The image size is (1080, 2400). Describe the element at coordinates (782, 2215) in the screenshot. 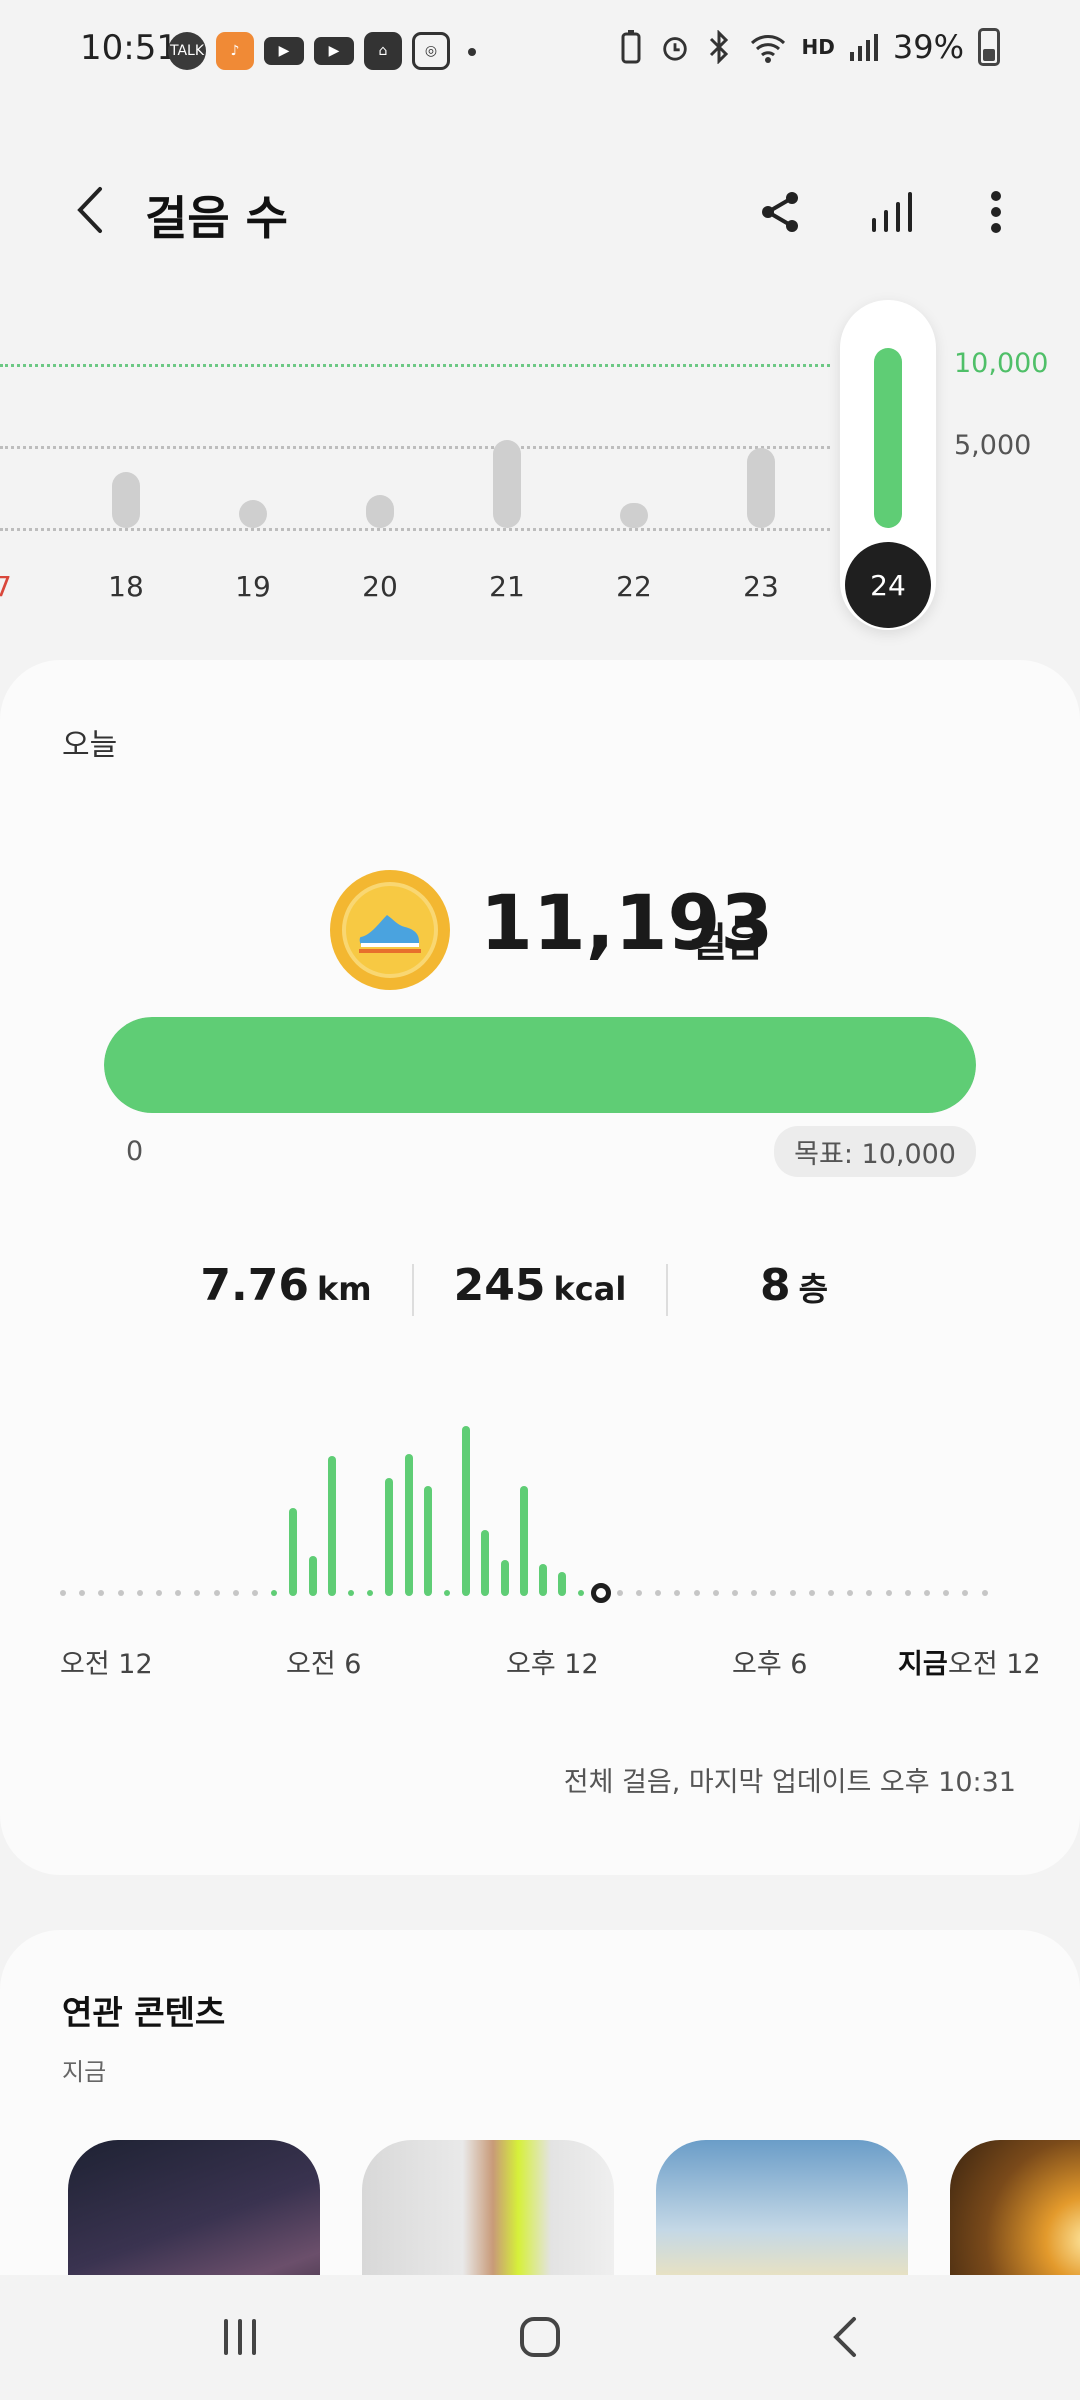

I see `content-thumbnail-runner` at that location.